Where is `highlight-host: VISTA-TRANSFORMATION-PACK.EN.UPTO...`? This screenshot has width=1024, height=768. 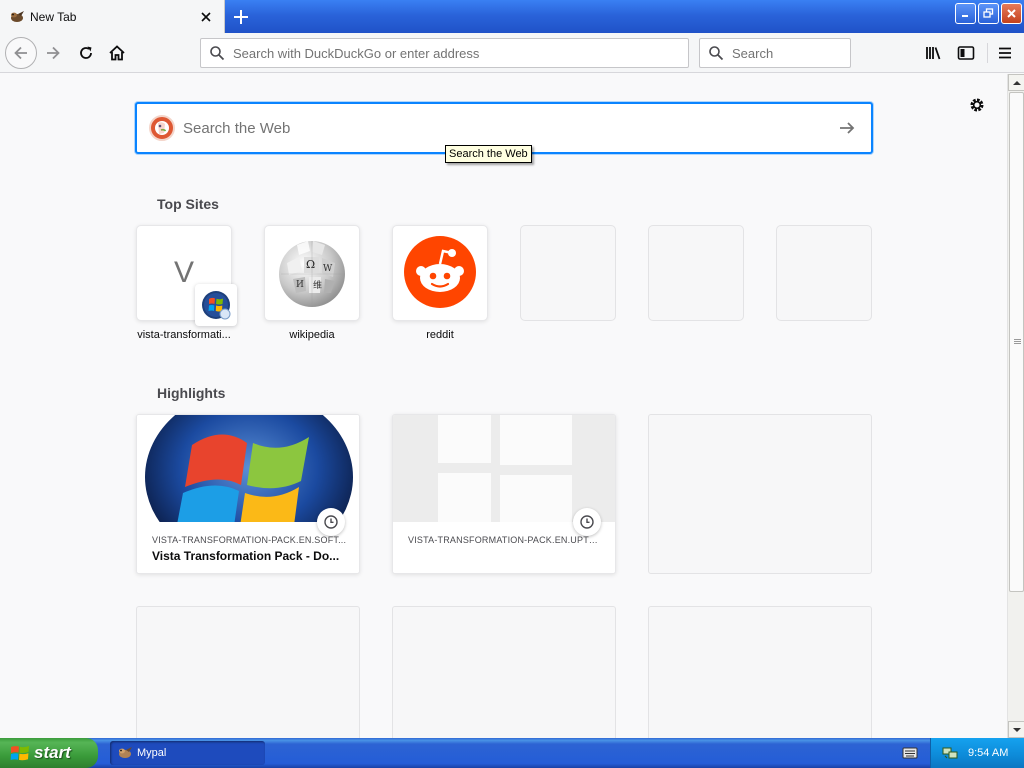 highlight-host: VISTA-TRANSFORMATION-PACK.EN.UPTO... is located at coordinates (505, 540).